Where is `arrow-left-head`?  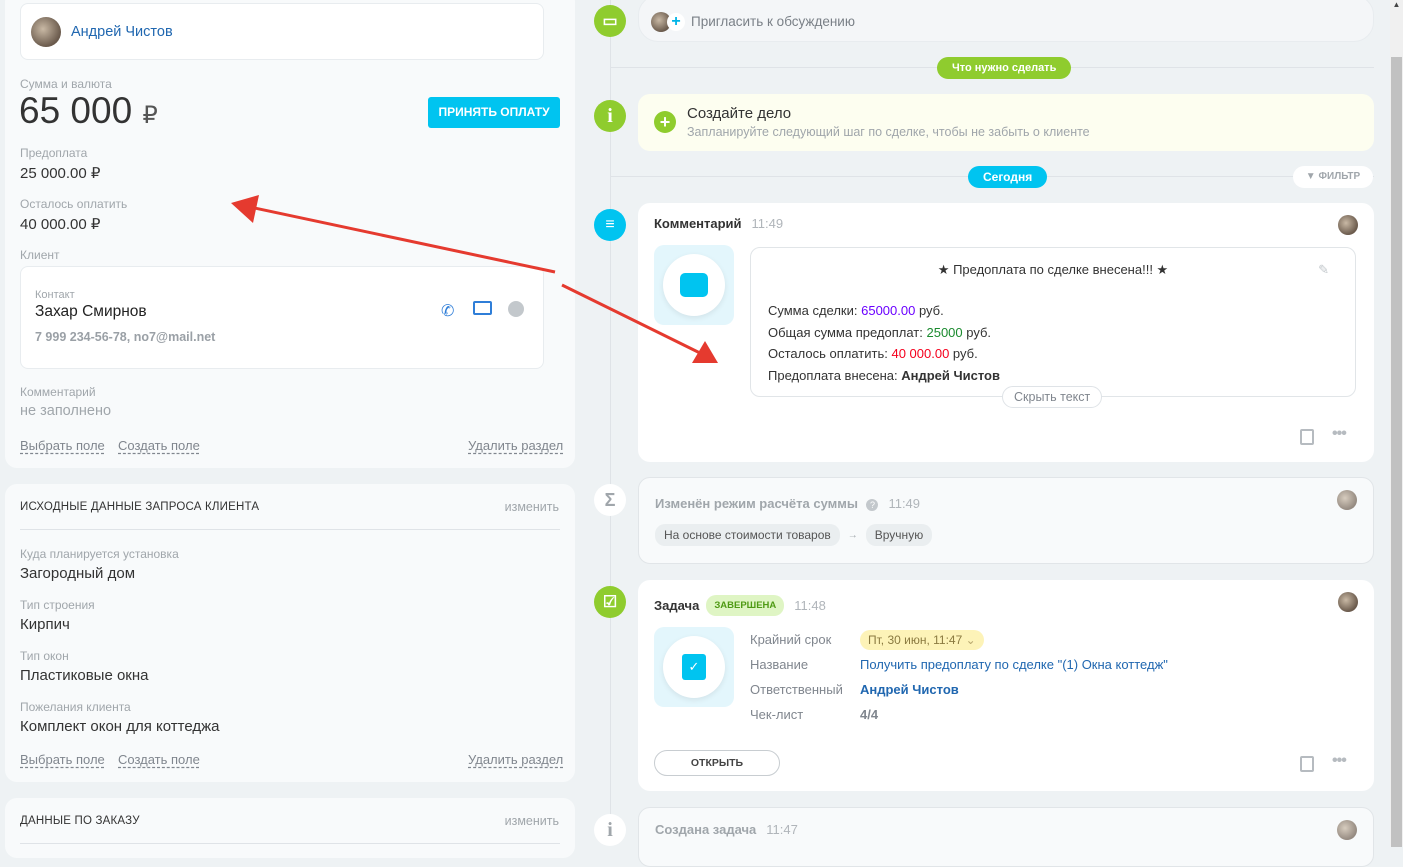 arrow-left-head is located at coordinates (245, 209).